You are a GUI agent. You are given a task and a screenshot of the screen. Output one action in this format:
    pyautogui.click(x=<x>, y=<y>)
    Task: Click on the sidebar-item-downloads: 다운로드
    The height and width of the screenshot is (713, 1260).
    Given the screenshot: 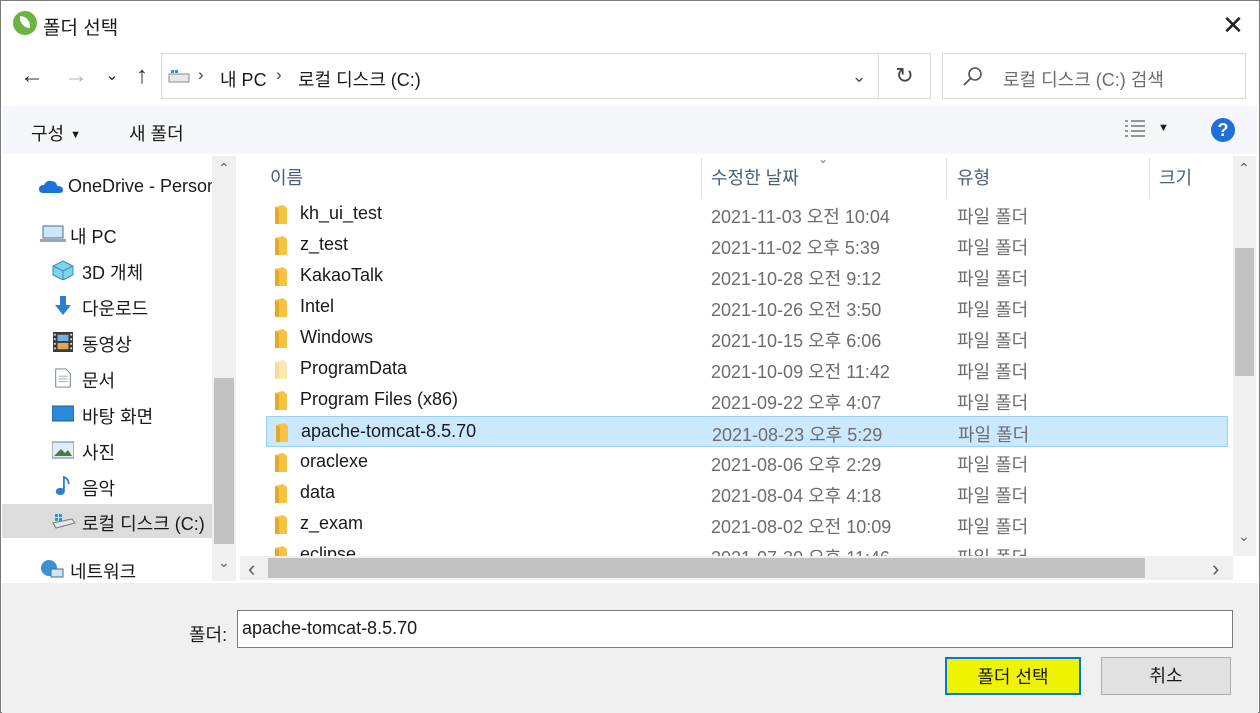 What is the action you would take?
    pyautogui.click(x=107, y=306)
    